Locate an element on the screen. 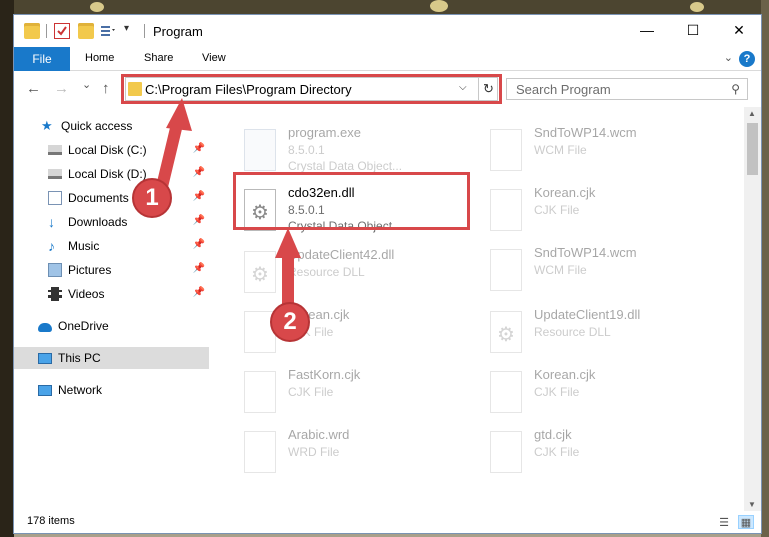 This screenshot has width=769, height=537. file-item-updateclient42-dll: UpdateClient42.dll Resource DLL is located at coordinates (358, 273).